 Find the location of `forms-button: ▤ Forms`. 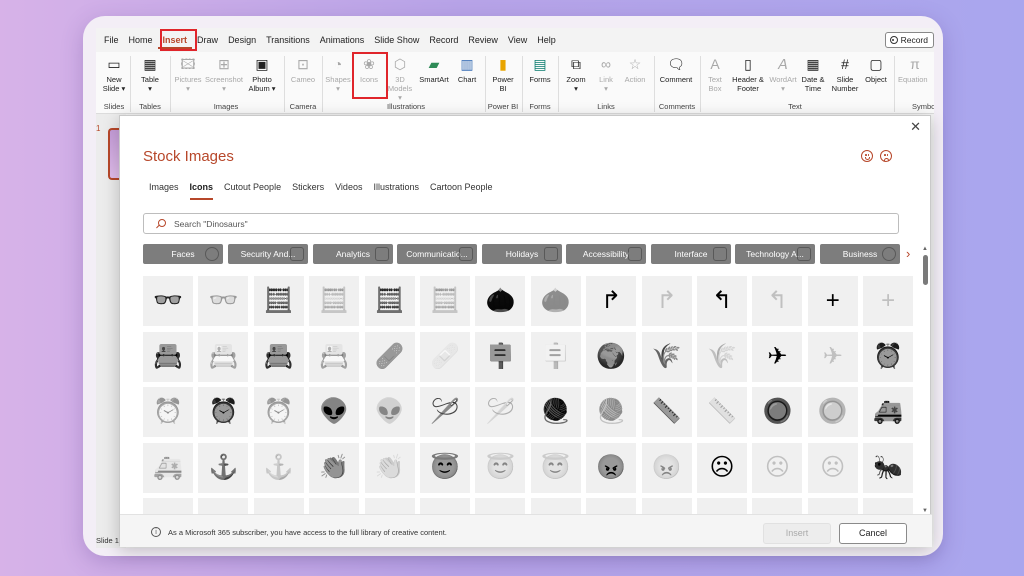

forms-button: ▤ Forms is located at coordinates (540, 69).